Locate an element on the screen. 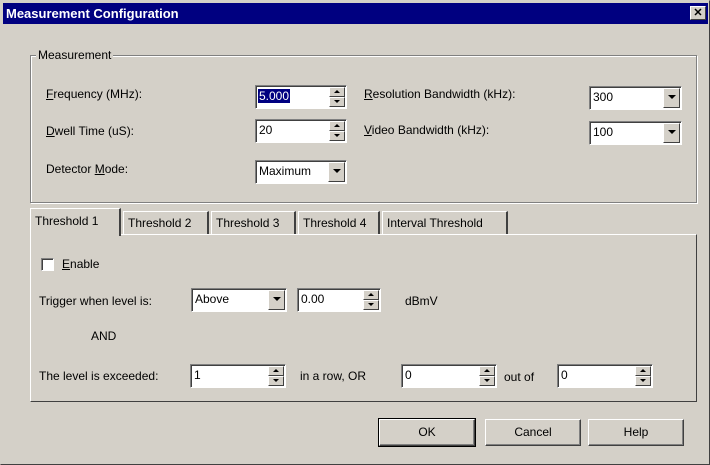 The image size is (710, 465). enable-label: Enable is located at coordinates (80, 264).